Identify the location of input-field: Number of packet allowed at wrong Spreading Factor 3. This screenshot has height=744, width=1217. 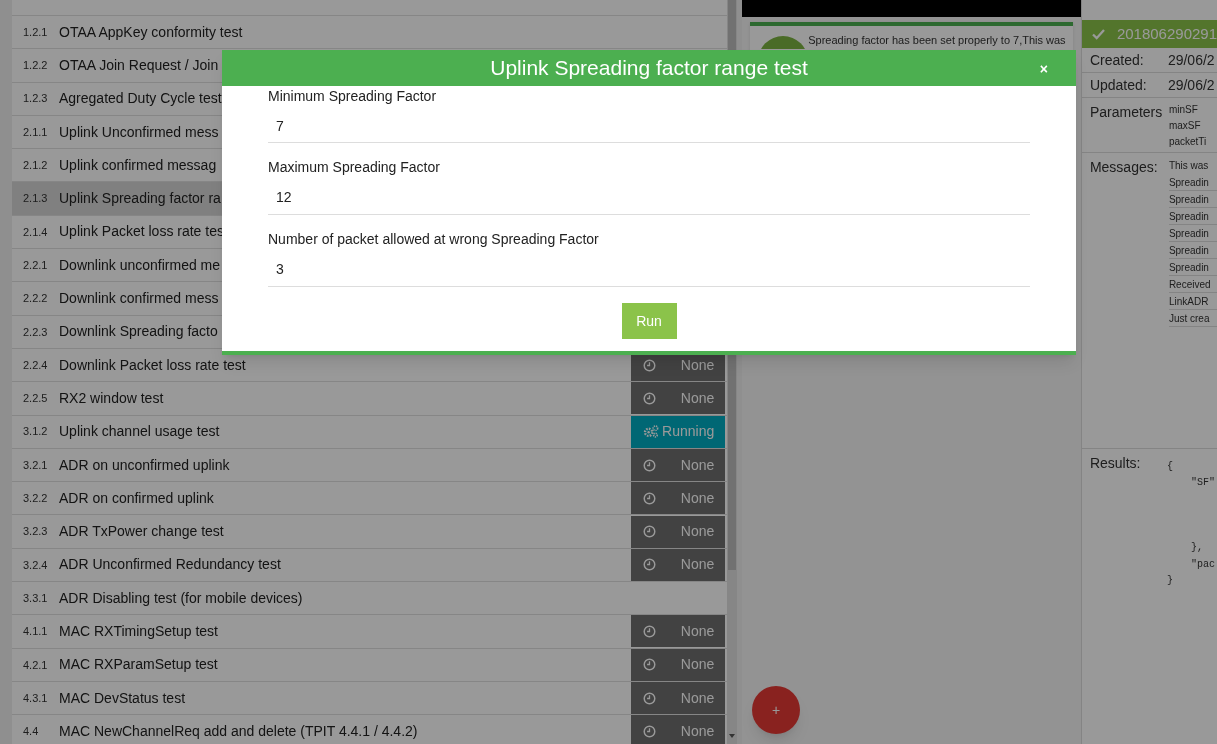
(649, 251).